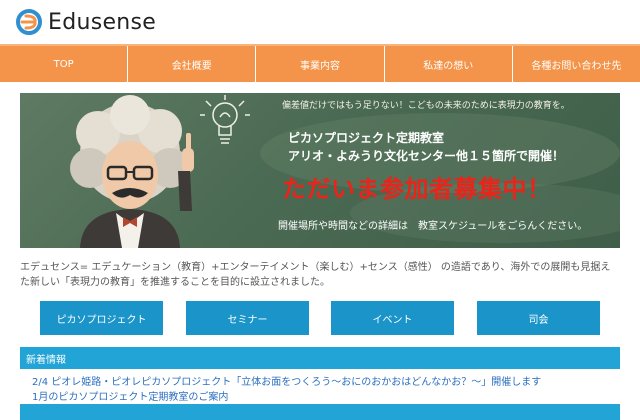  What do you see at coordinates (576, 64) in the screenshot?
I see `nav-item-contact: 各種お問い合わせ先` at bounding box center [576, 64].